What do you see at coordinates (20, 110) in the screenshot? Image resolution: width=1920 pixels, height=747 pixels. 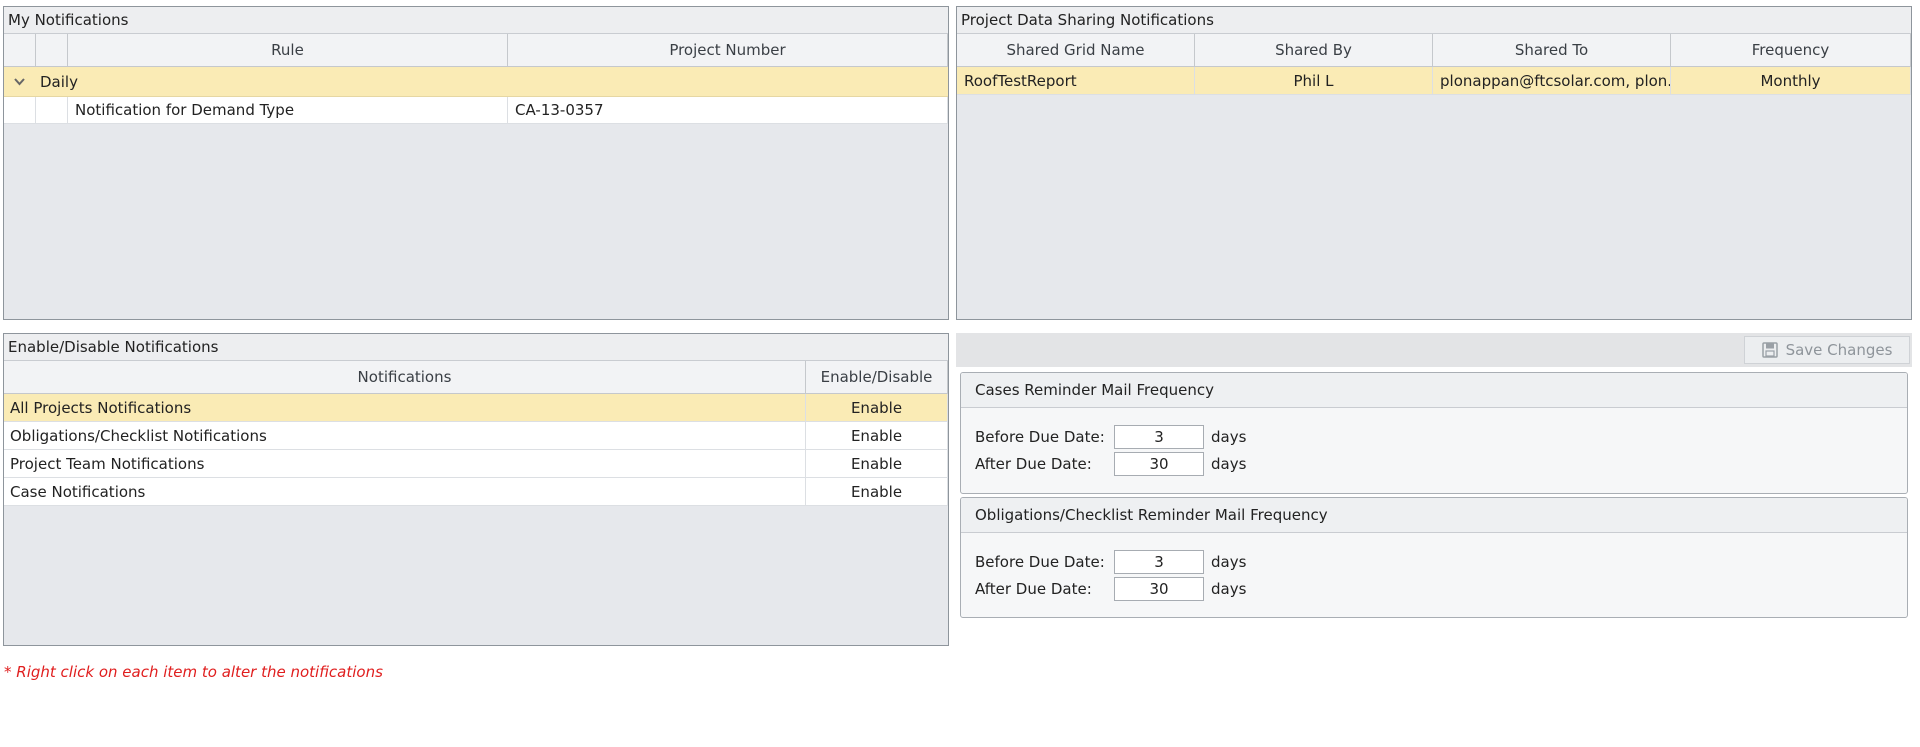 I see `row-expand-cell` at bounding box center [20, 110].